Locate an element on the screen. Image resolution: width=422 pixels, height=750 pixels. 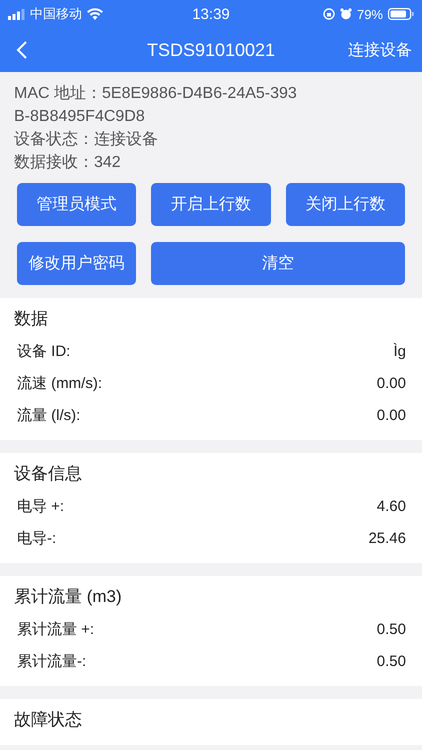
row-label: 累计流量-: is located at coordinates (51, 662).